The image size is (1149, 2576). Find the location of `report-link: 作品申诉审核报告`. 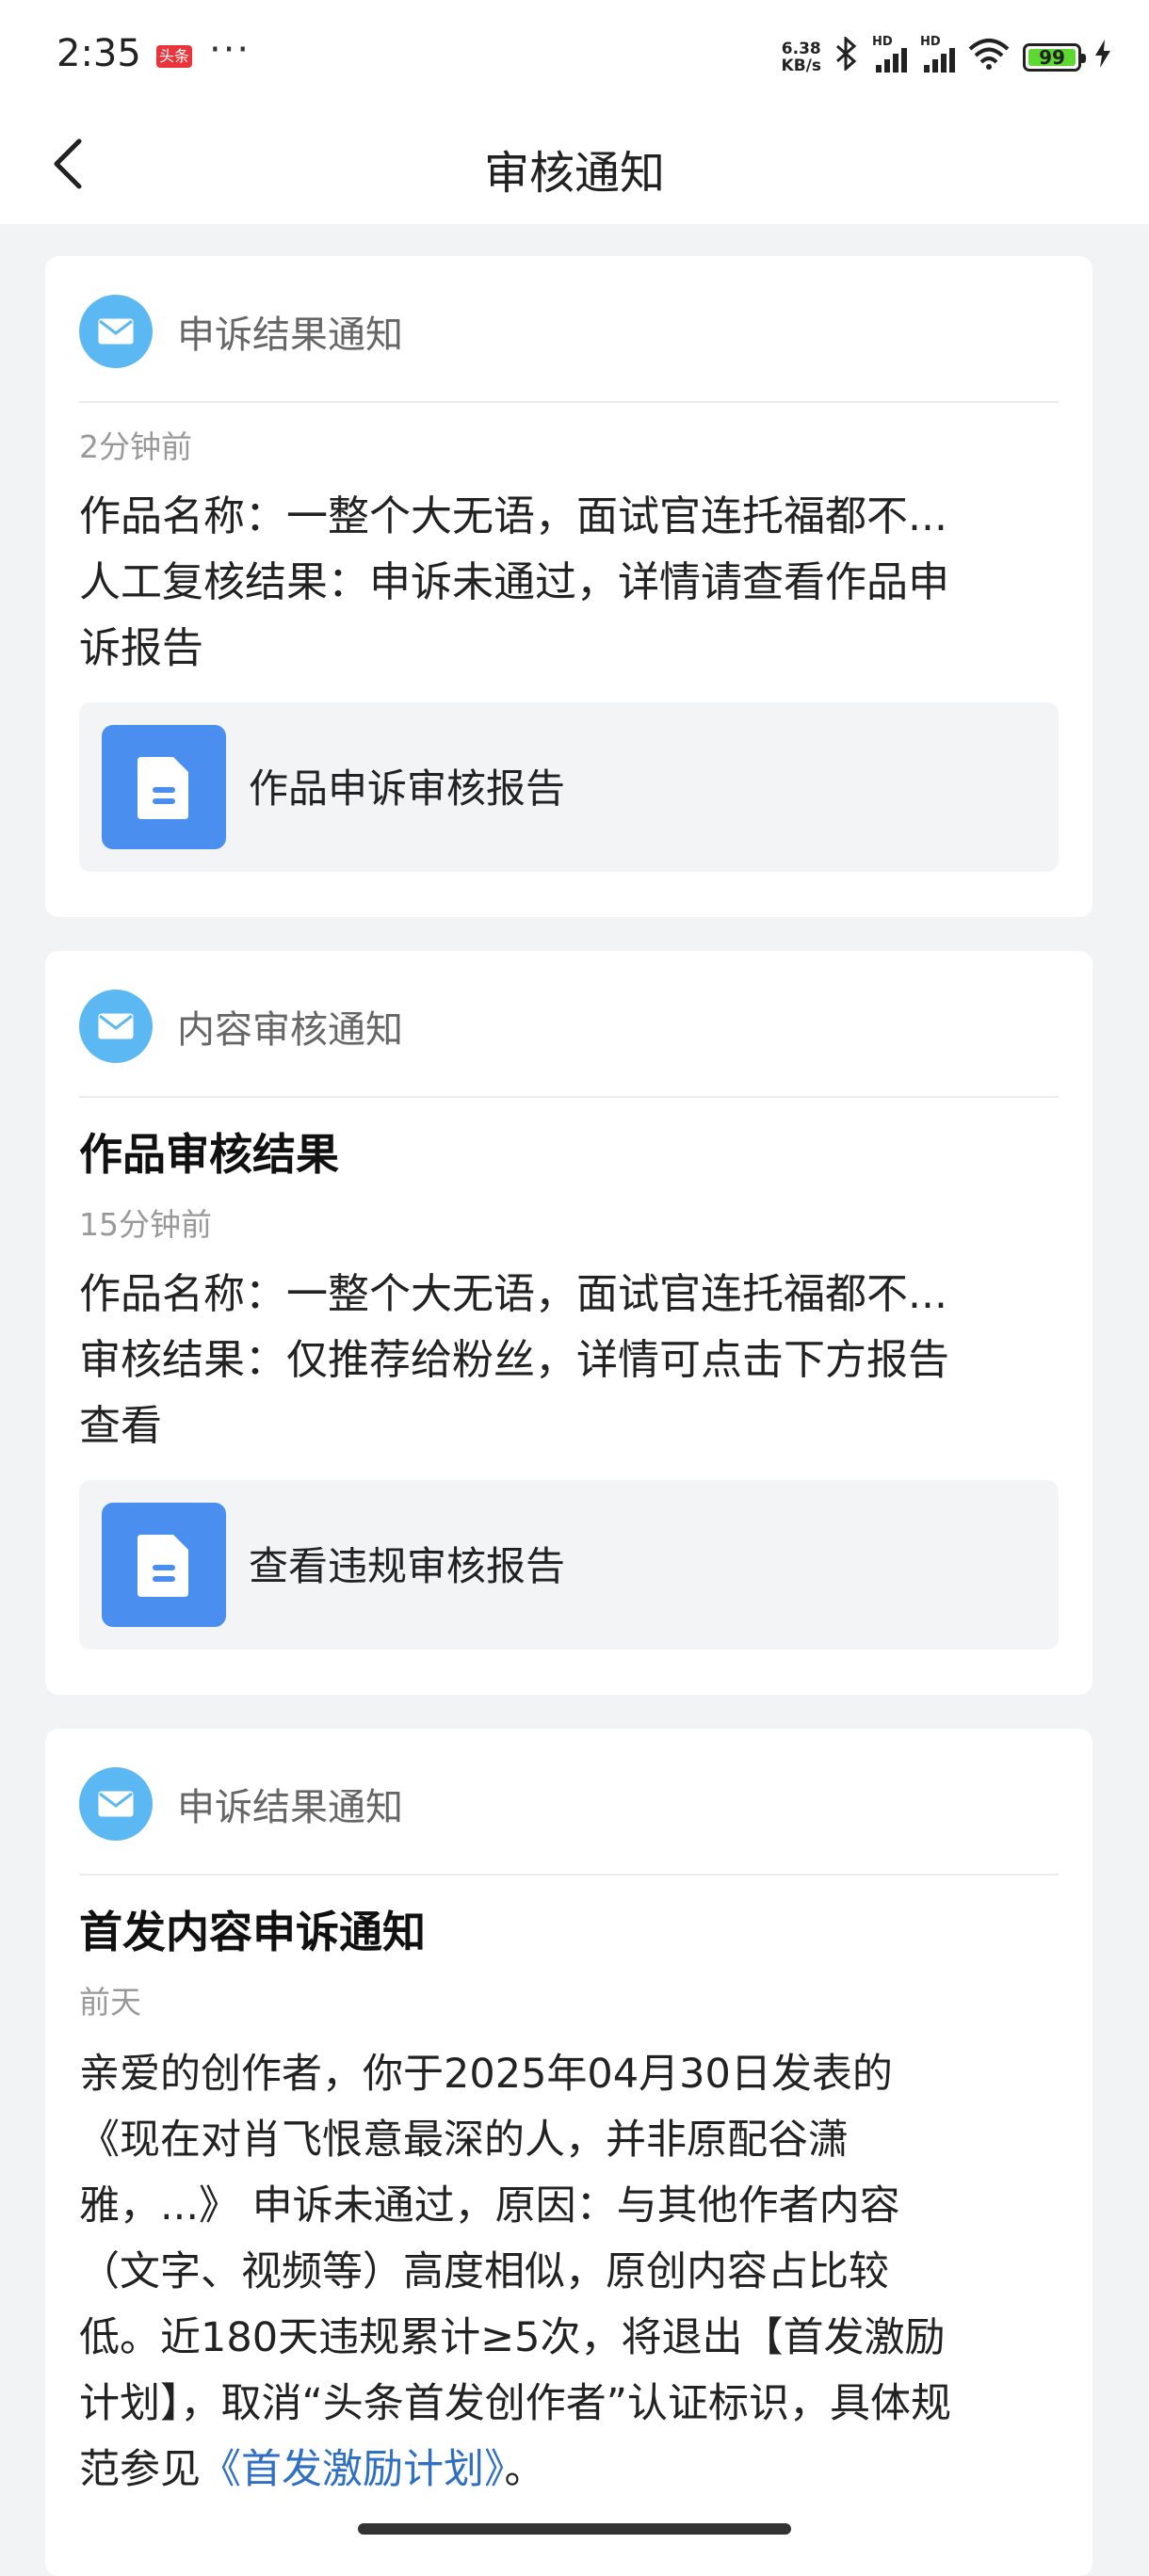

report-link: 作品申诉审核报告 is located at coordinates (569, 787).